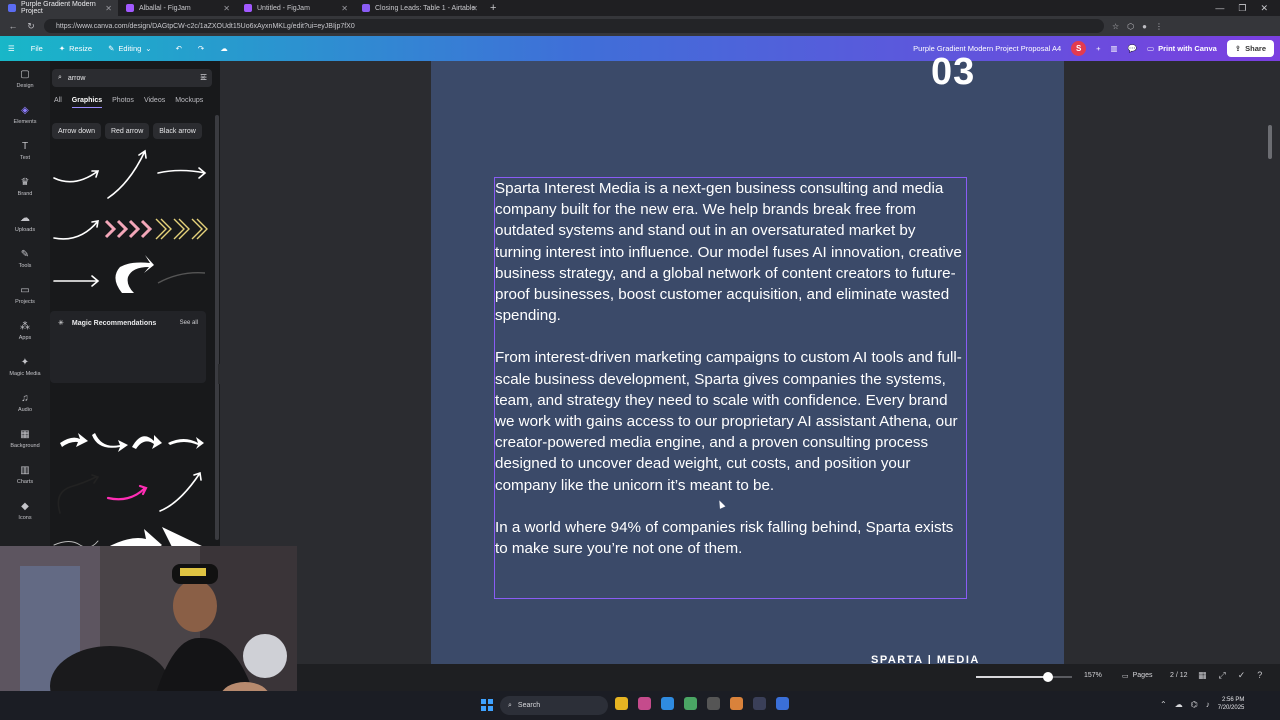 This screenshot has width=1280, height=720. Describe the element at coordinates (217, 327) in the screenshot. I see `panel-scrollbar` at that location.